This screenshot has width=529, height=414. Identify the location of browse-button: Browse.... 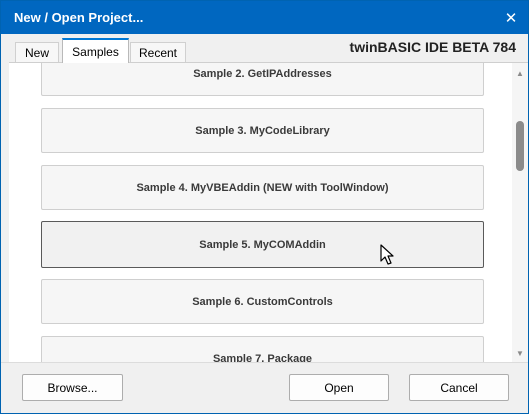
(72, 387).